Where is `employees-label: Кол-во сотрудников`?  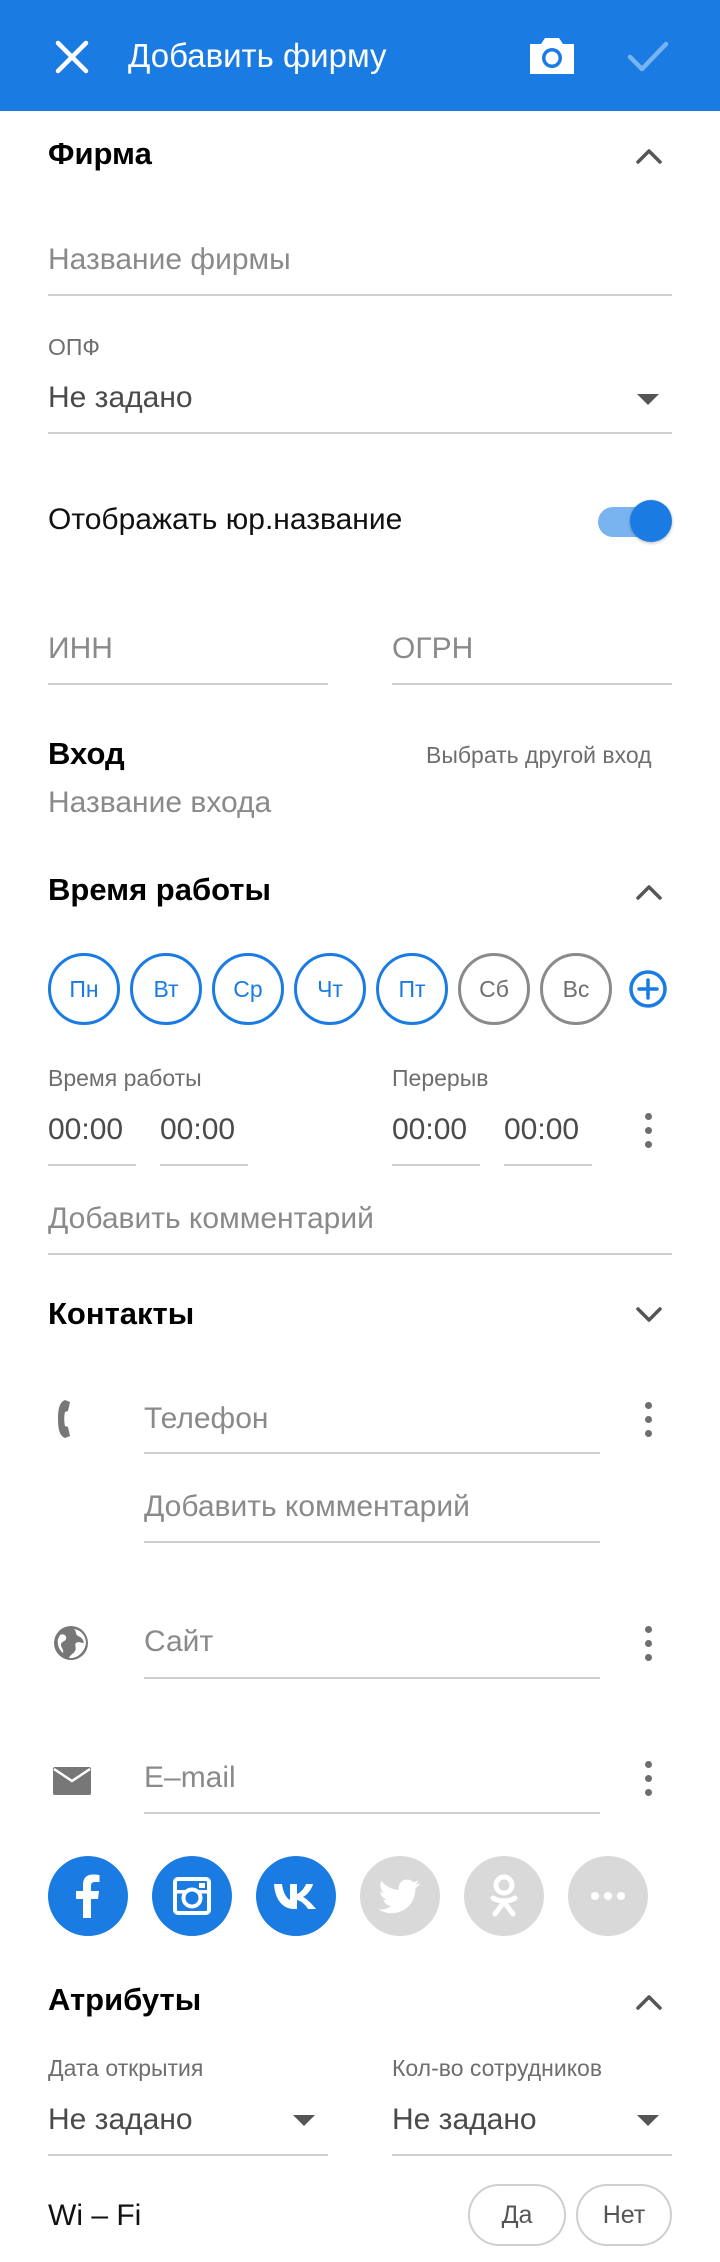 employees-label: Кол-во сотрудников is located at coordinates (497, 2068).